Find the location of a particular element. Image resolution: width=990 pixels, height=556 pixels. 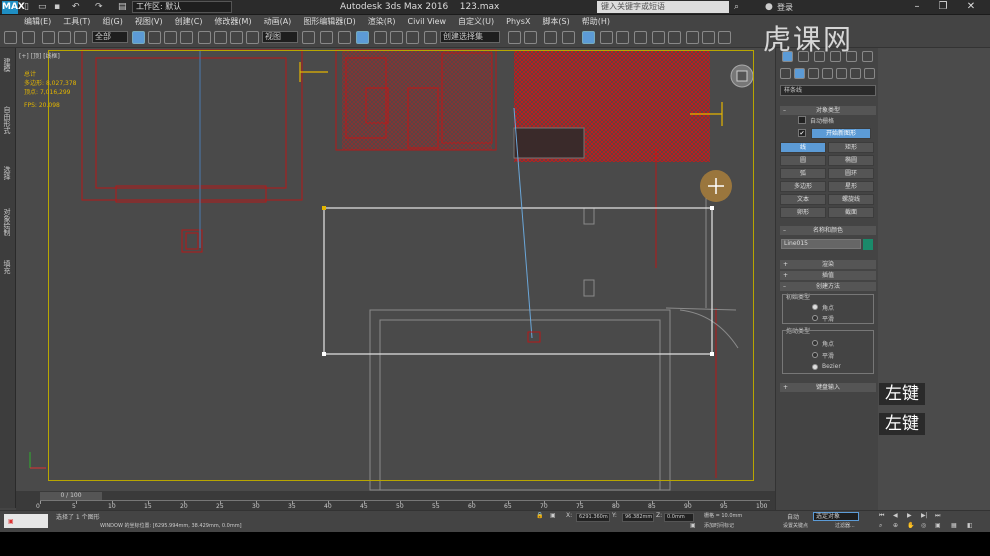

x-coordinate-field: 6291.360m is located at coordinates (593, 517).